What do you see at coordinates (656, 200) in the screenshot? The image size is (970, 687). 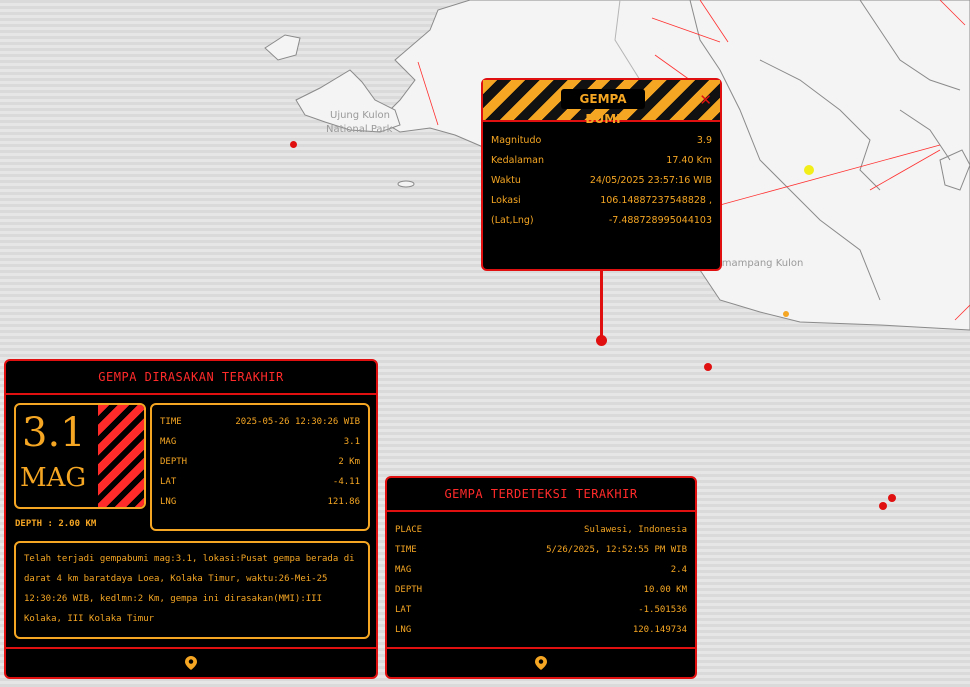 I see `popup-row-value: 106.14887237548828 ,` at bounding box center [656, 200].